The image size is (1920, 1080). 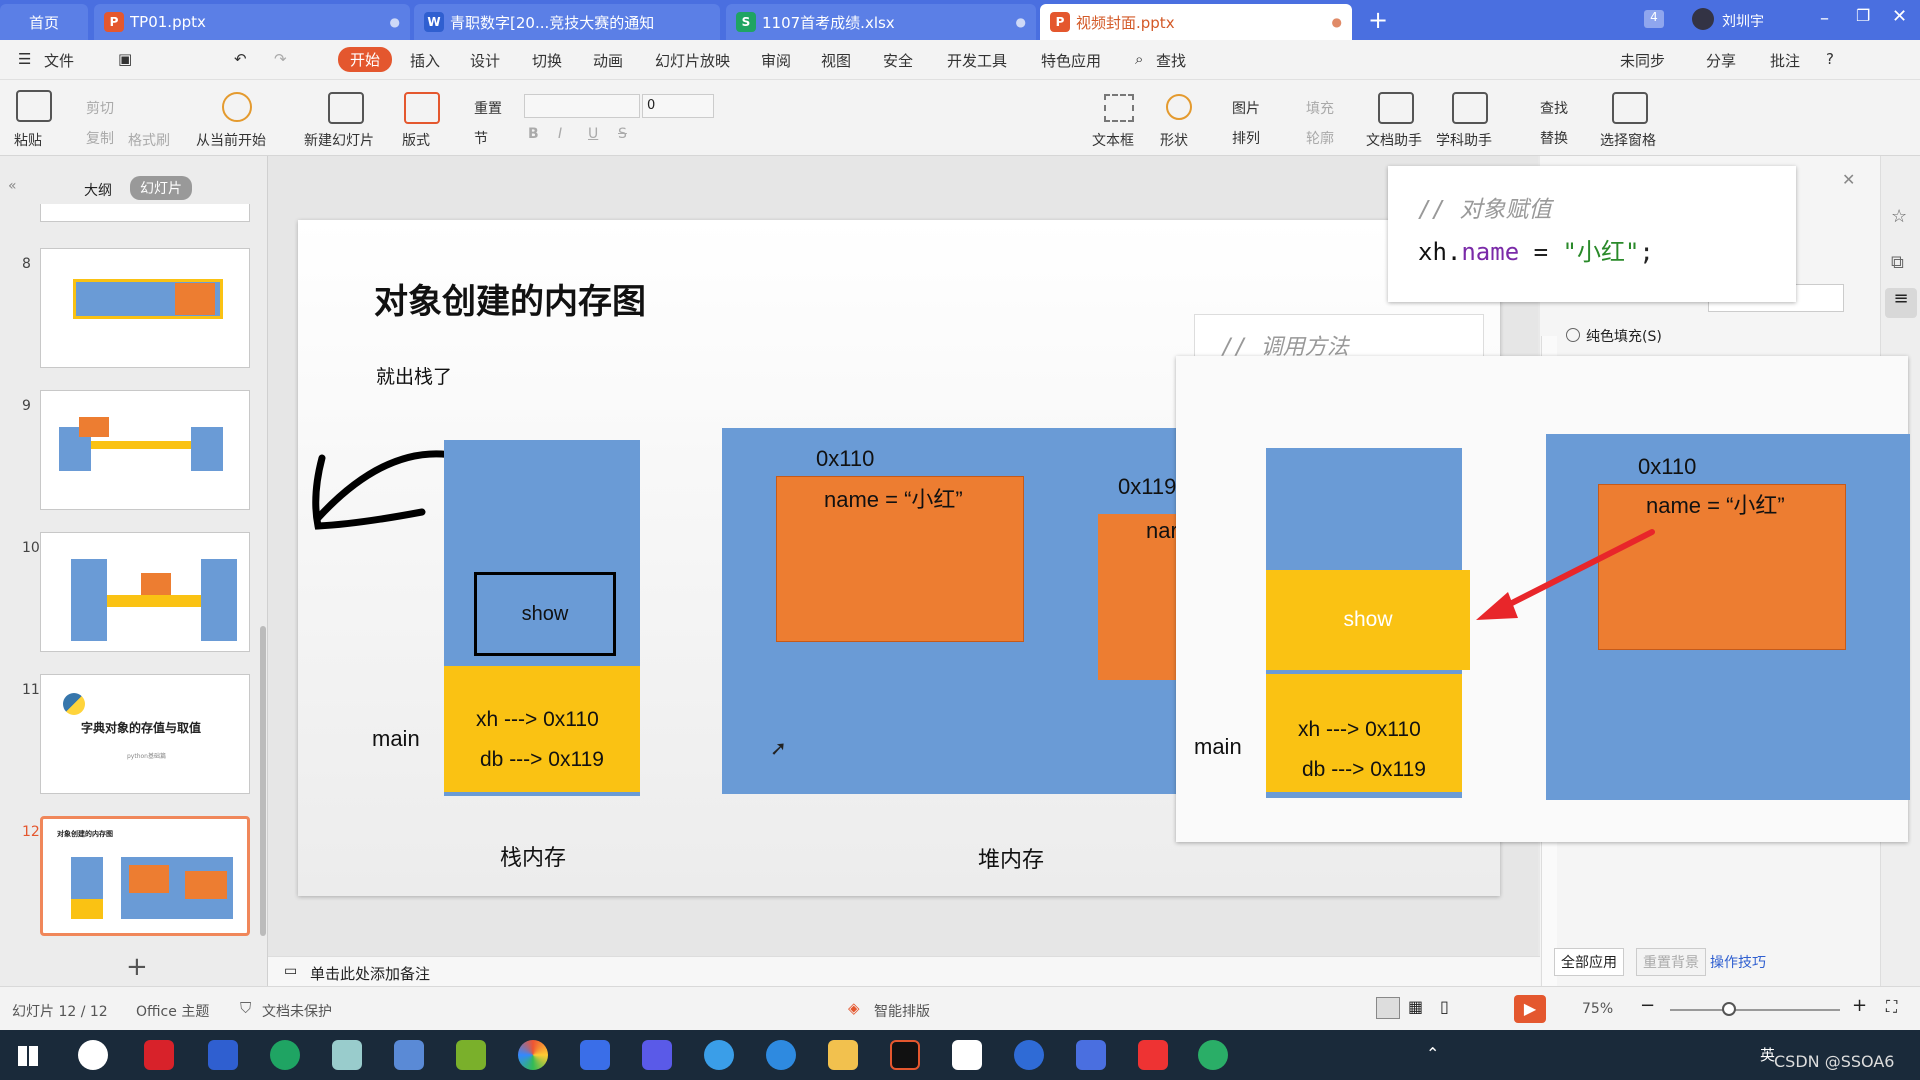 I want to click on document-protection: 文档未保护, so click(x=297, y=1011).